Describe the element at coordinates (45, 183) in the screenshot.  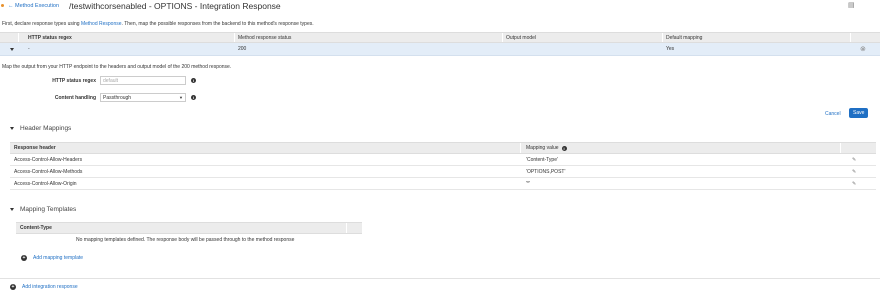
I see `response-header-cell: Access-Control-Allow-Origin` at that location.